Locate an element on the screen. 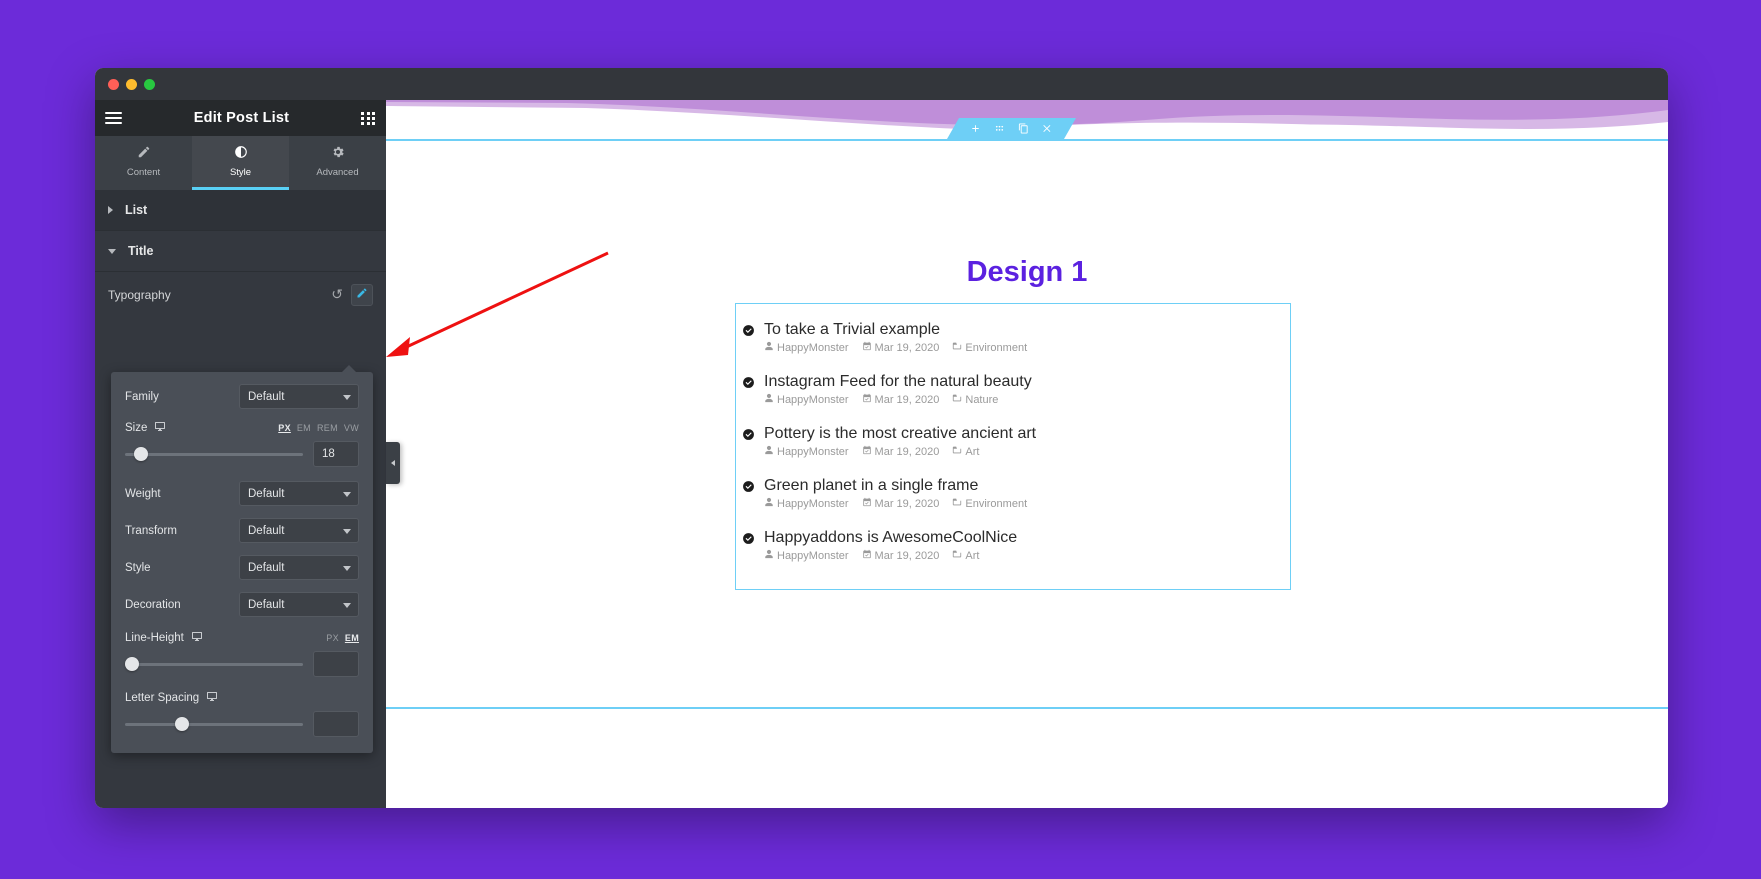 This screenshot has height=879, width=1761. section-highlight-bottom is located at coordinates (1027, 708).